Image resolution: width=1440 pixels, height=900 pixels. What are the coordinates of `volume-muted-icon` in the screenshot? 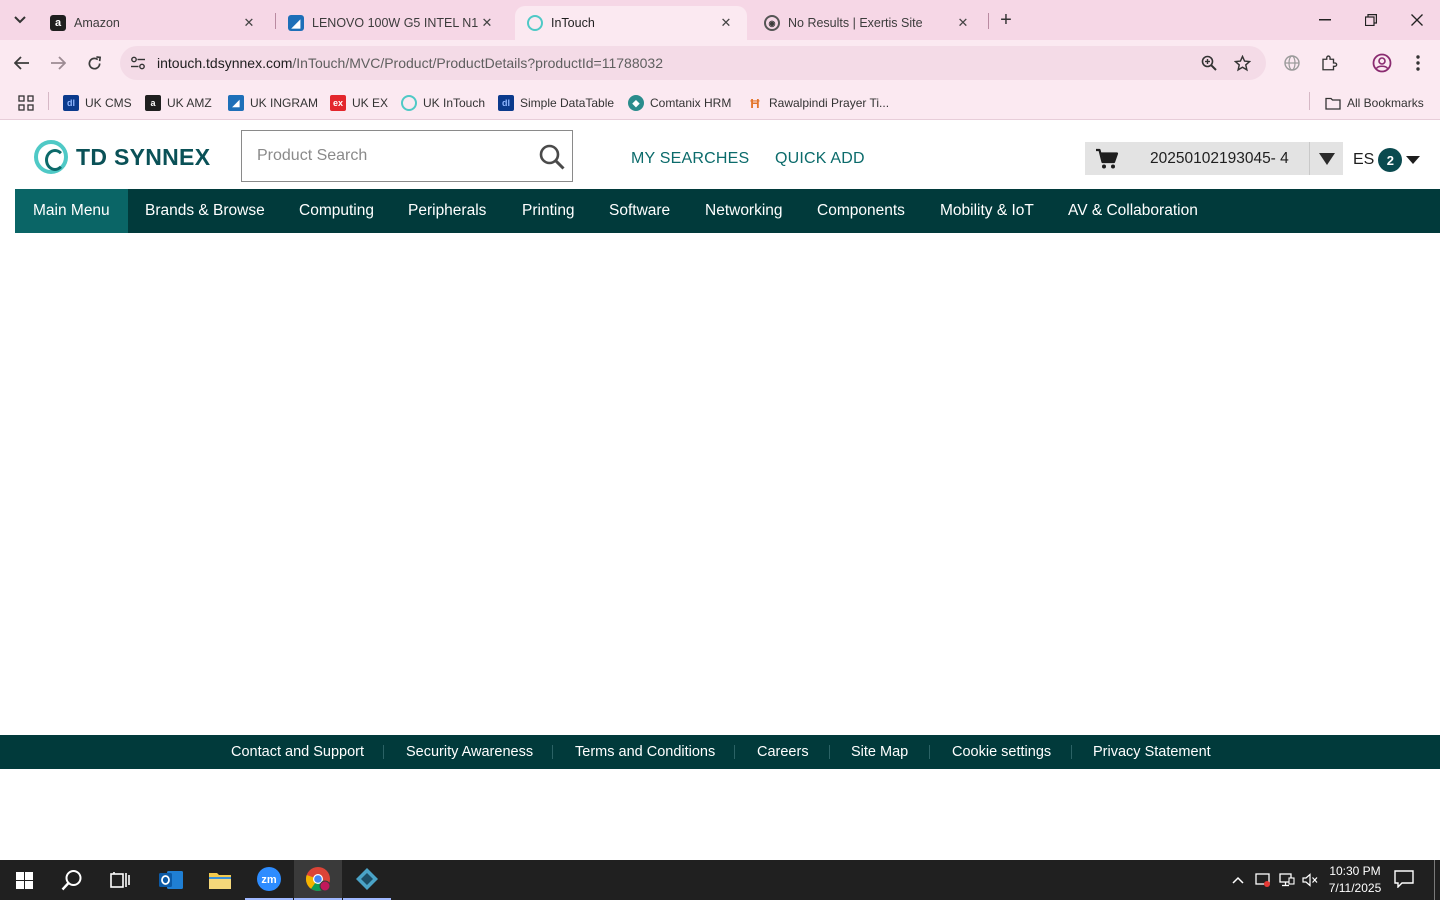 It's located at (1310, 880).